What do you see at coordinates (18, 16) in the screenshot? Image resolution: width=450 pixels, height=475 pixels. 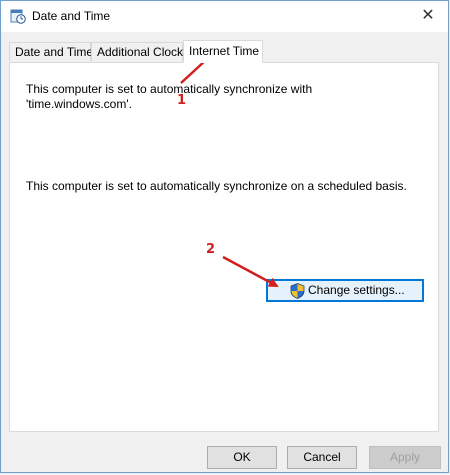 I see `clock-icon` at bounding box center [18, 16].